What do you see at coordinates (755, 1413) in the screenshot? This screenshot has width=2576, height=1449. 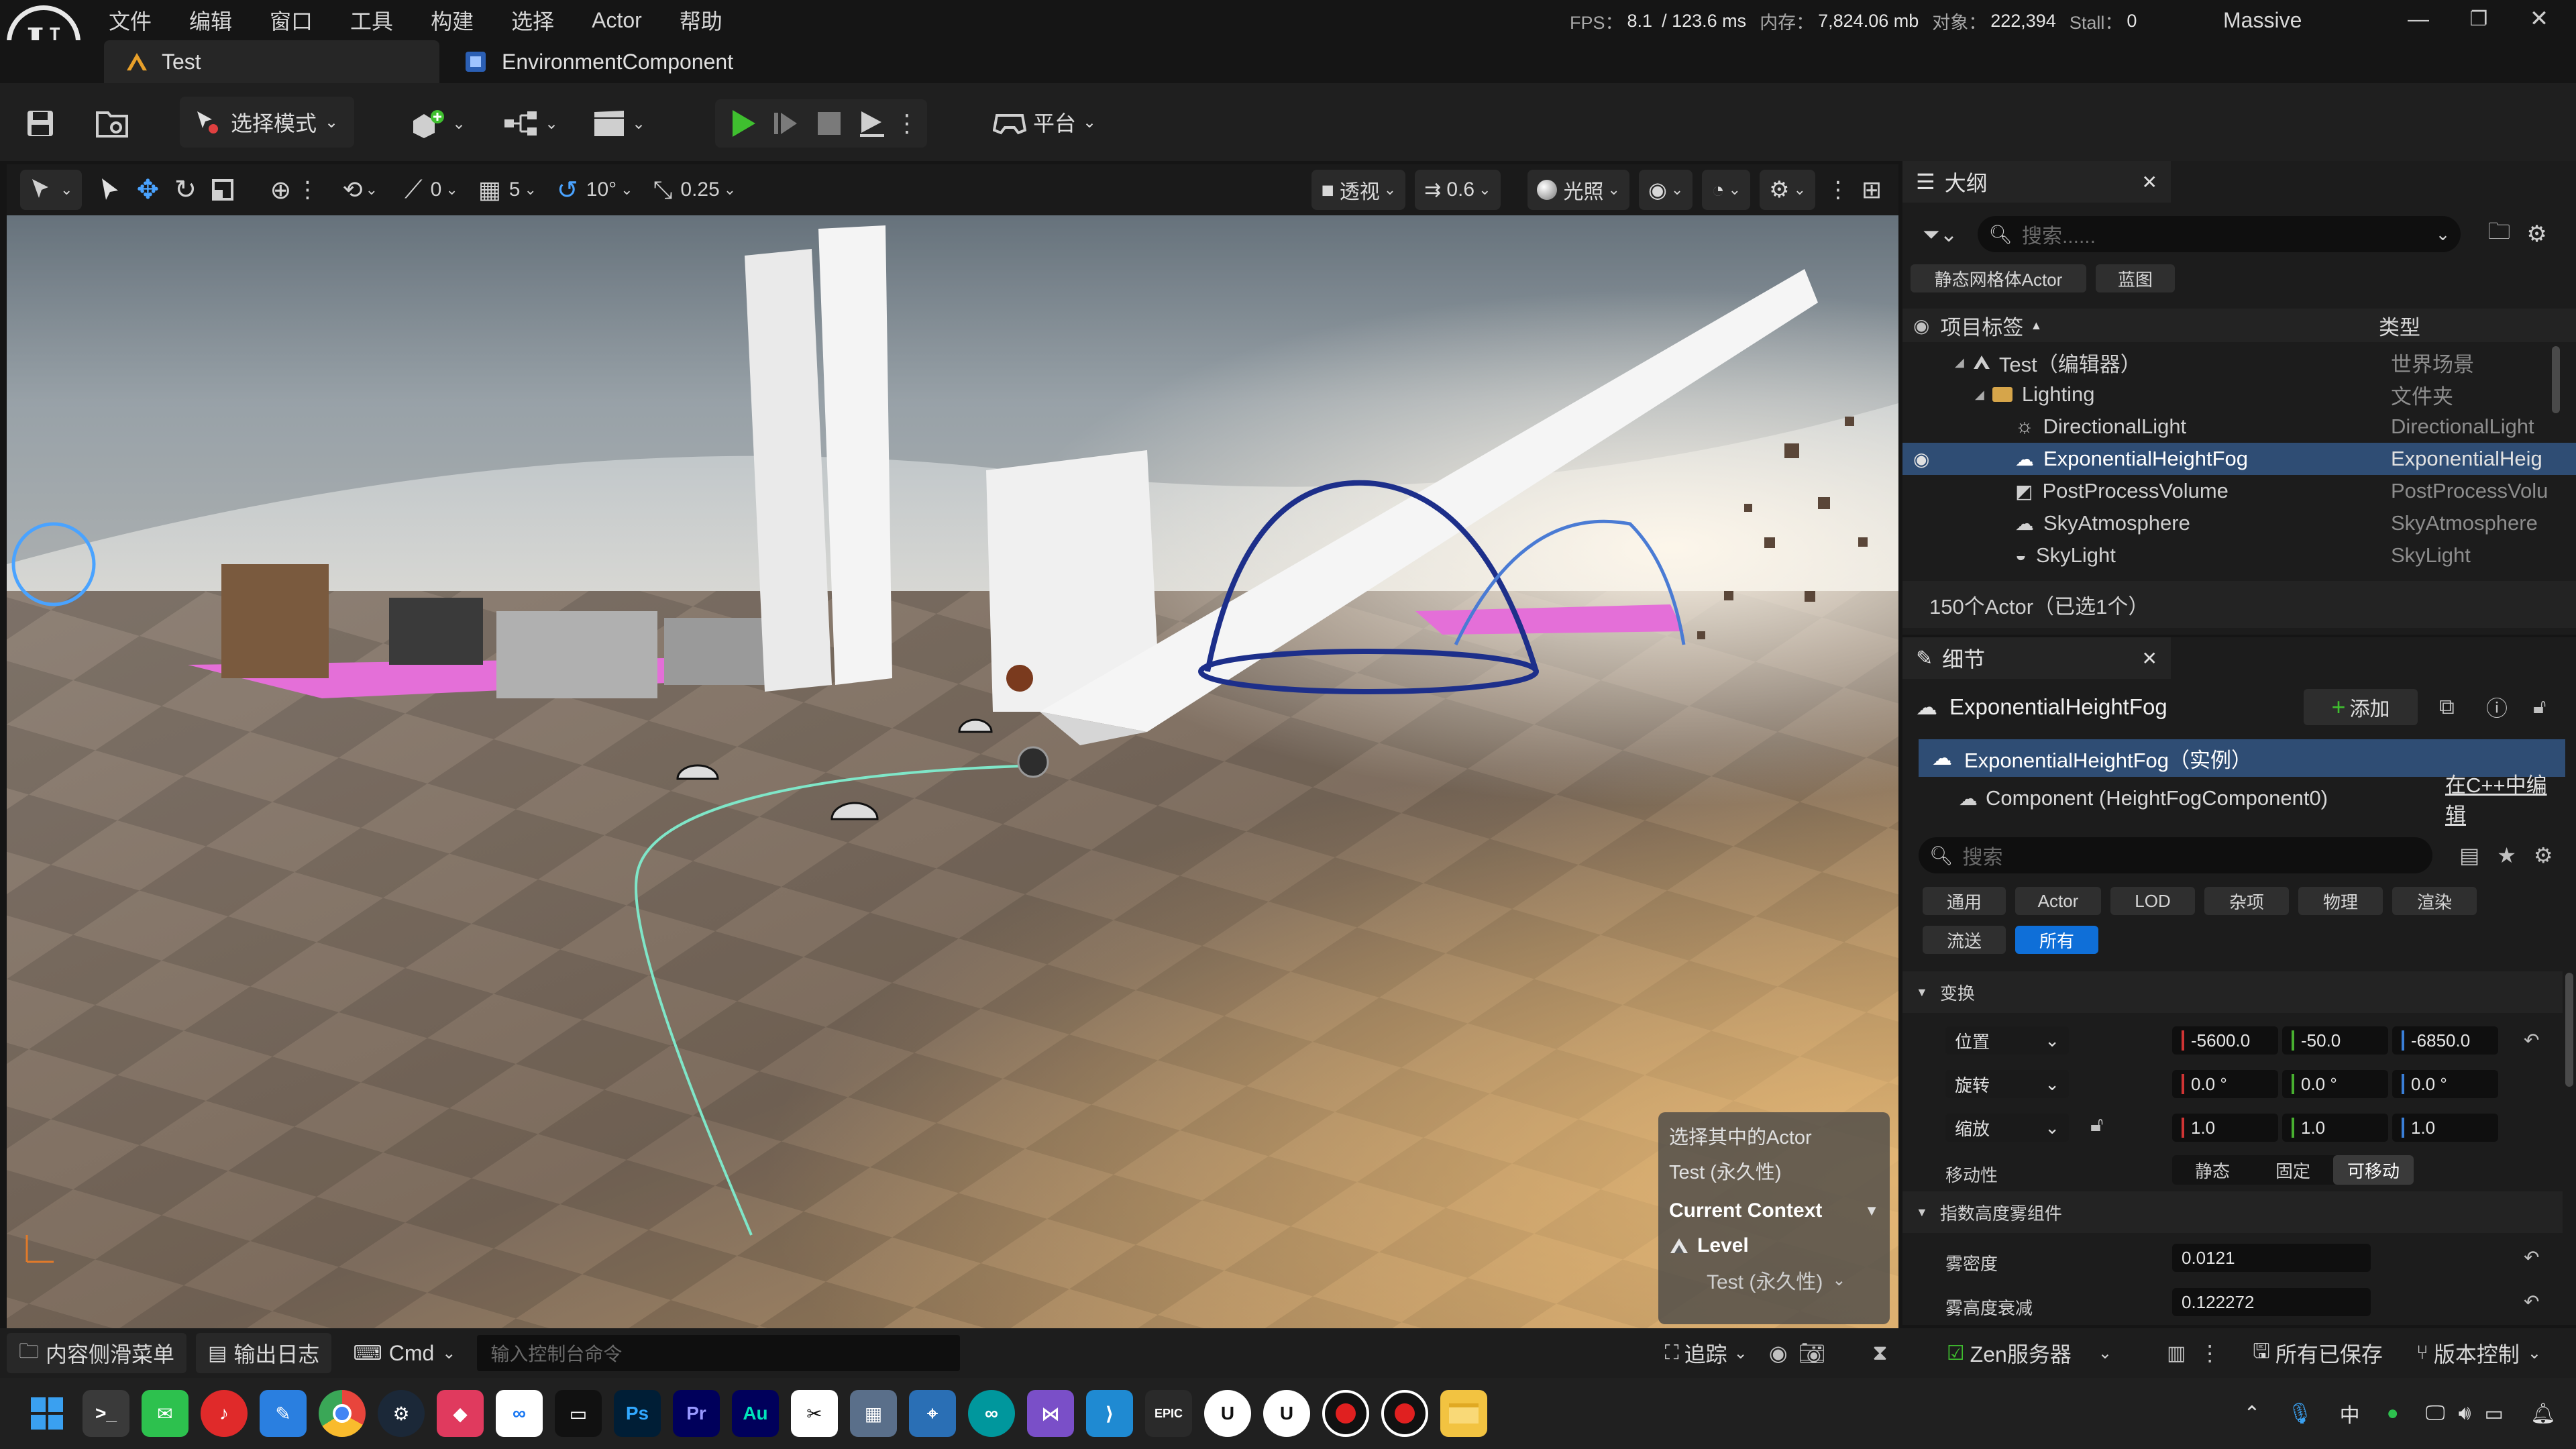 I see `audition-app-icon: Au` at bounding box center [755, 1413].